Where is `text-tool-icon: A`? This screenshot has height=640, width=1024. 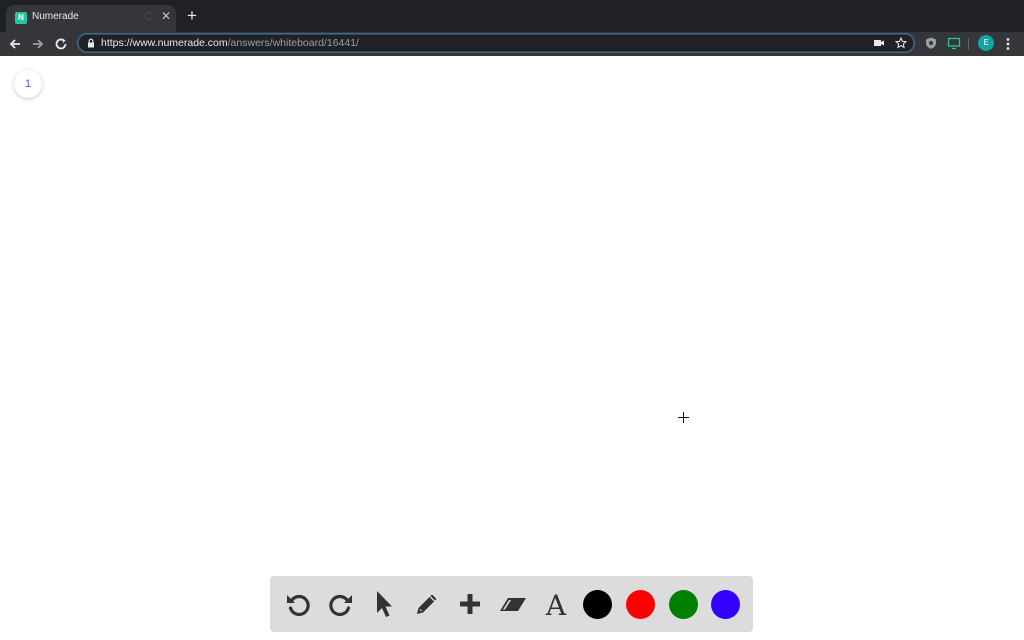
text-tool-icon: A is located at coordinates (556, 604).